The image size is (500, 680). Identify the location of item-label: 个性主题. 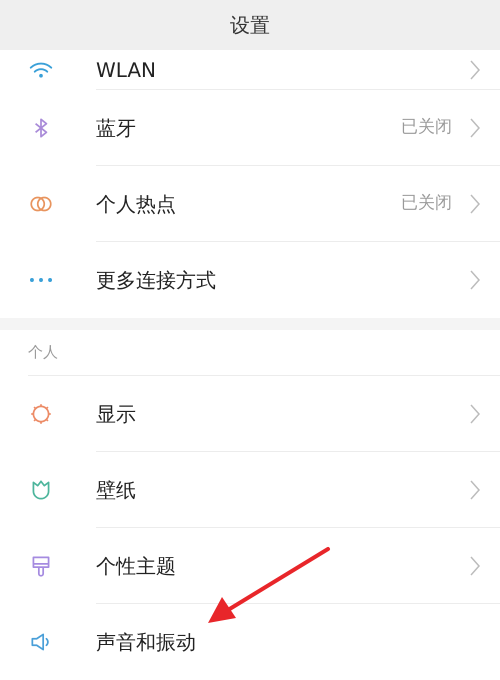
(136, 566).